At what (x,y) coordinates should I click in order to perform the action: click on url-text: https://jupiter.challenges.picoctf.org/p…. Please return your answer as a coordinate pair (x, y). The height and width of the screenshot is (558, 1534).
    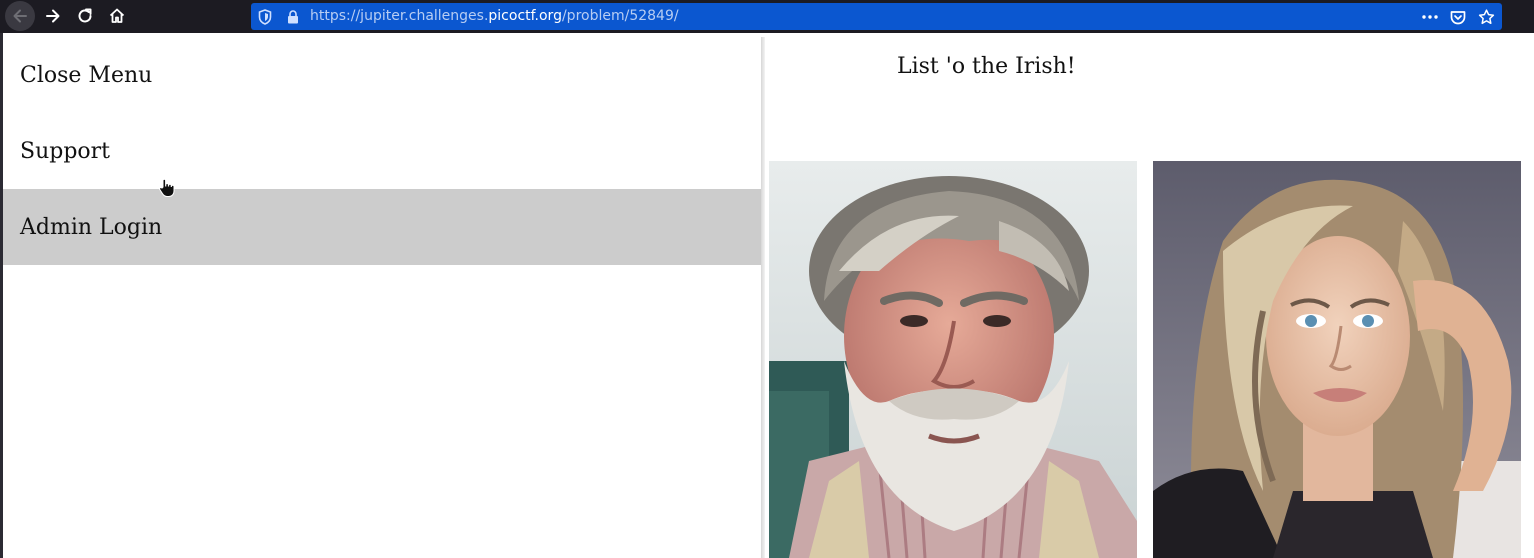
    Looking at the image, I should click on (494, 16).